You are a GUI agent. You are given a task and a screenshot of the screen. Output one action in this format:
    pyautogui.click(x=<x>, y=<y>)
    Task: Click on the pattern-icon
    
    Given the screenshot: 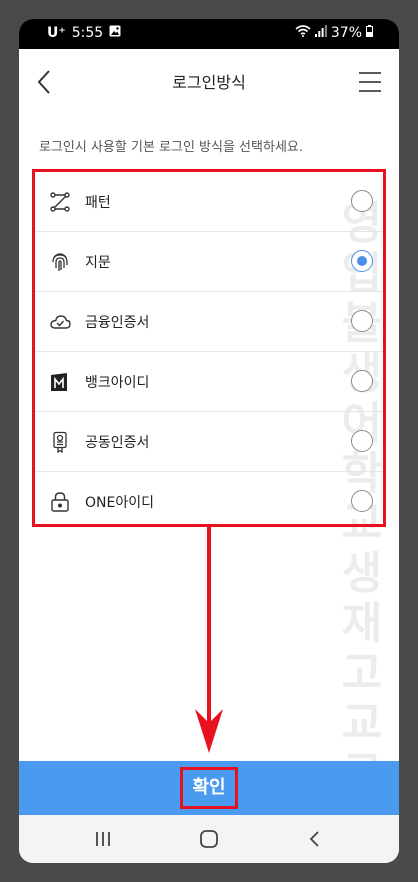 What is the action you would take?
    pyautogui.click(x=60, y=202)
    